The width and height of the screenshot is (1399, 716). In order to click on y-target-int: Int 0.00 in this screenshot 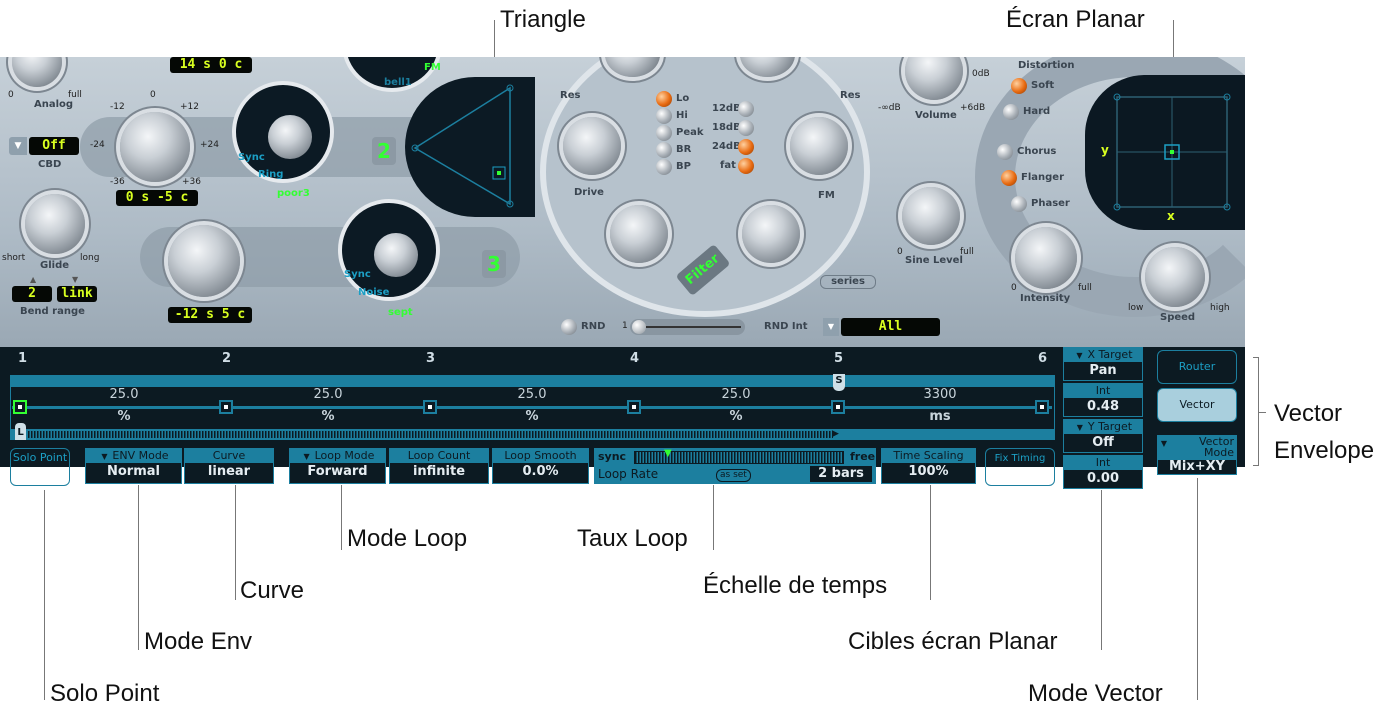, I will do `click(1103, 472)`.